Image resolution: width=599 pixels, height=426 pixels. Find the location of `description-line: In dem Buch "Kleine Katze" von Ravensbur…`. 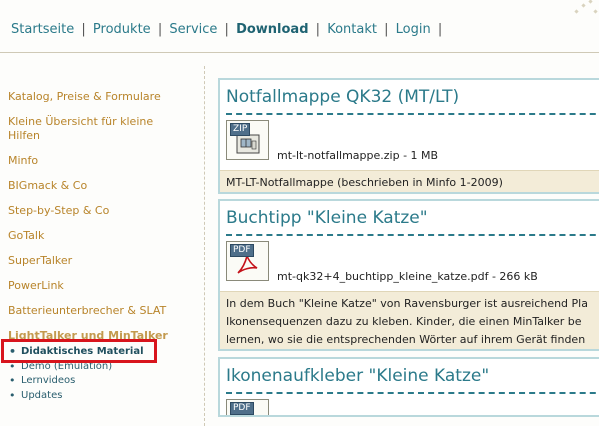

description-line: In dem Buch "Kleine Katze" von Ravensbur… is located at coordinates (407, 303).